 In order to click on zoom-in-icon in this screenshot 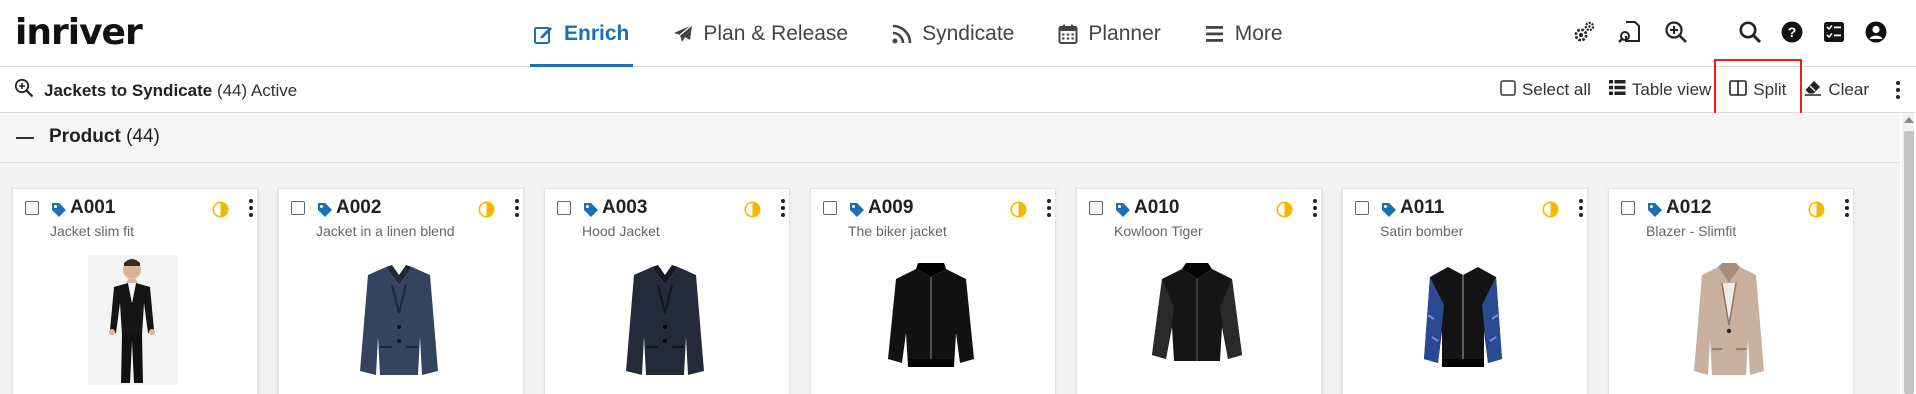, I will do `click(1676, 32)`.